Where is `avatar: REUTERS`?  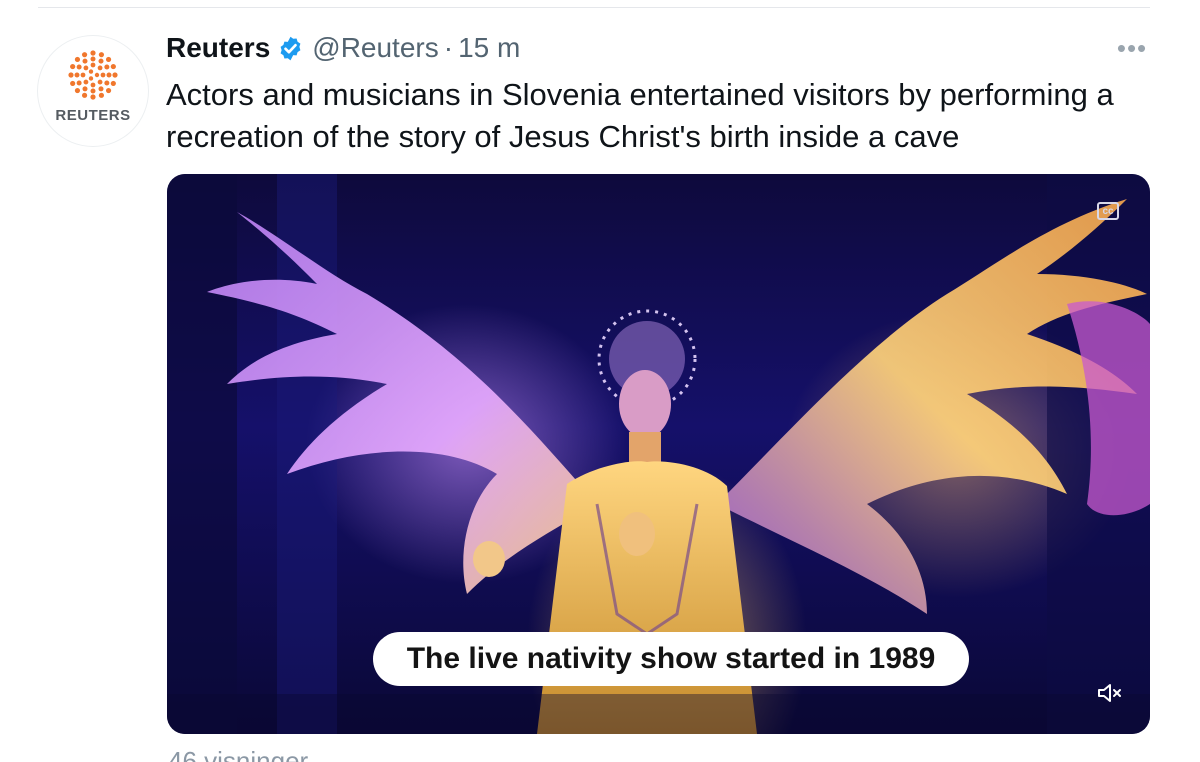
avatar: REUTERS is located at coordinates (93, 91).